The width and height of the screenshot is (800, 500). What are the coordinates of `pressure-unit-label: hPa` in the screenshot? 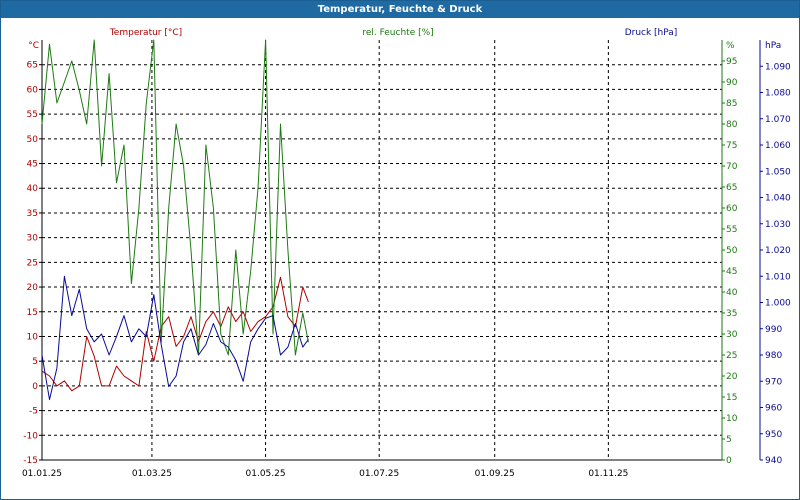 It's located at (773, 46).